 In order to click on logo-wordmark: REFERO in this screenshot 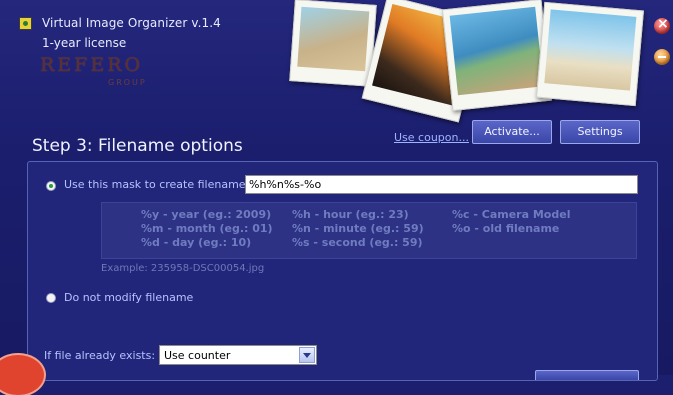, I will do `click(92, 65)`.